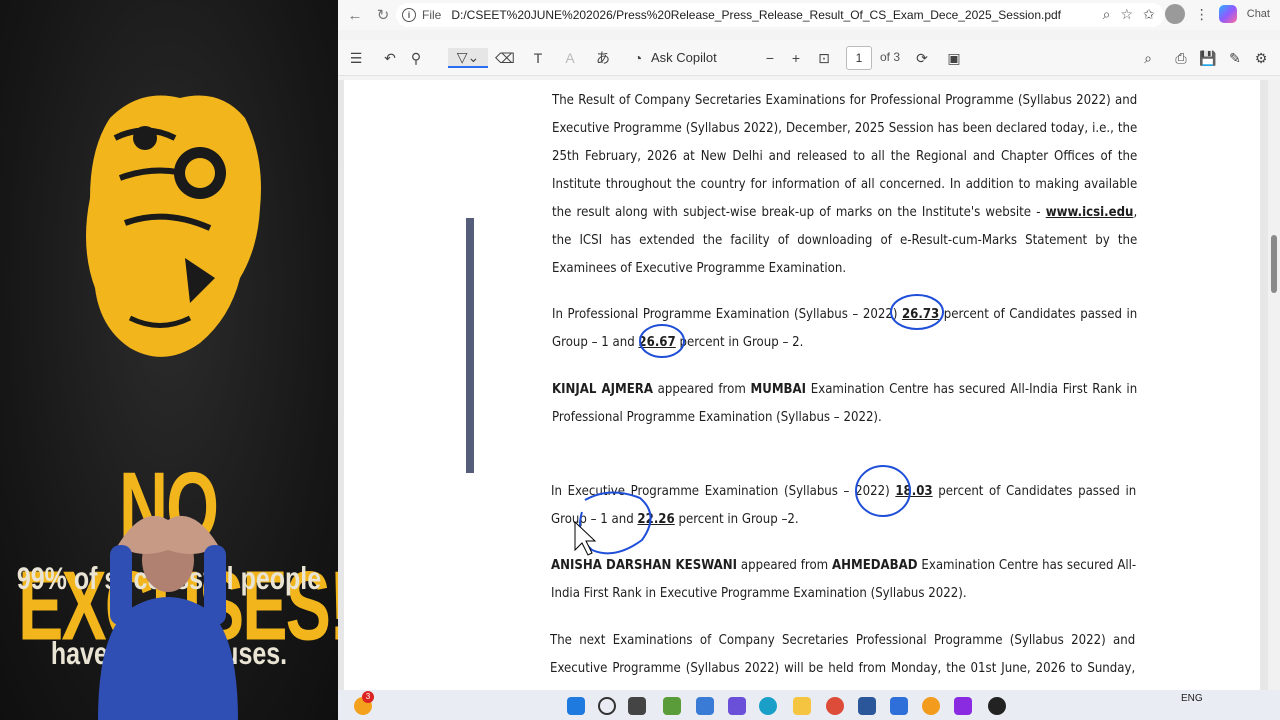 The image size is (1280, 720). Describe the element at coordinates (1274, 385) in the screenshot. I see `vertical-scrollbar` at that location.